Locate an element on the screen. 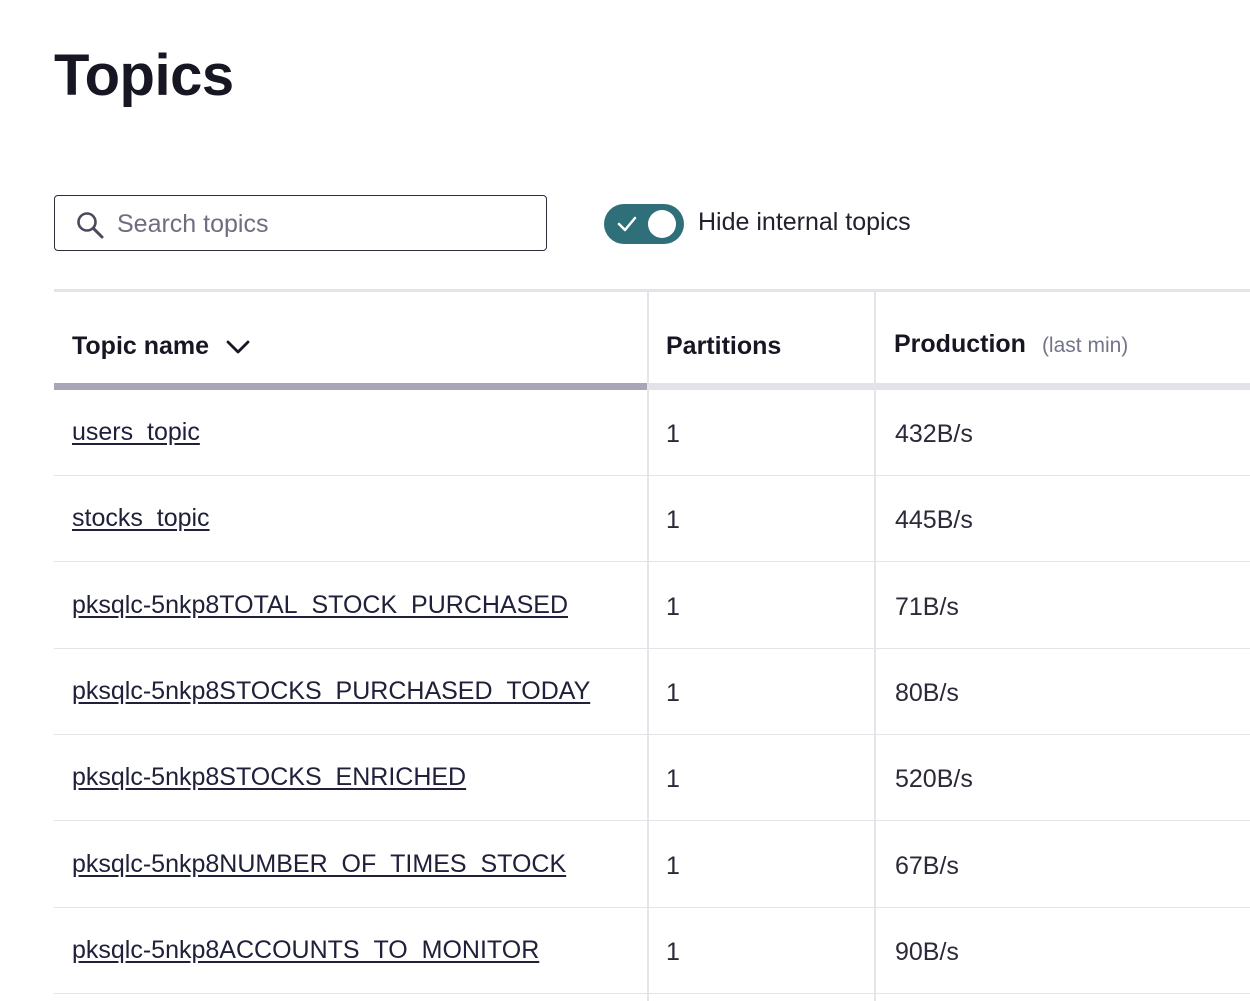 This screenshot has height=1001, width=1250. table-row: pksqlc-5nkp8STOCKS_PURCHASED_TODAY 1 80B/s is located at coordinates (652, 692).